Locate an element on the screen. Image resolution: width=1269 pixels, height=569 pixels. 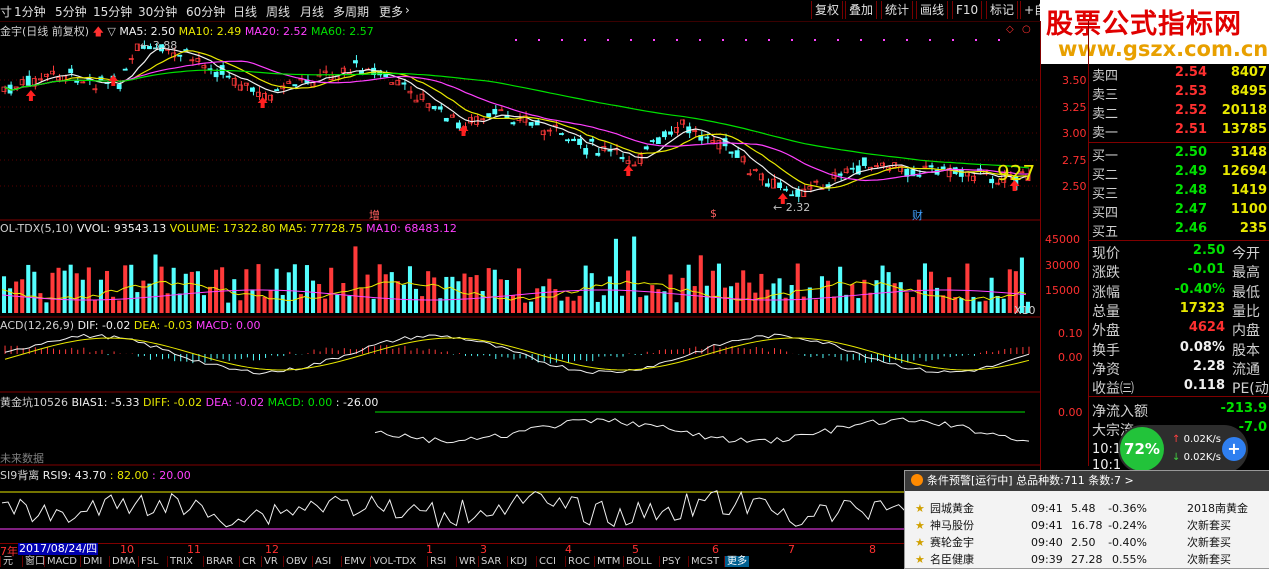
indicator-tab: 更多 is located at coordinates (736, 561).